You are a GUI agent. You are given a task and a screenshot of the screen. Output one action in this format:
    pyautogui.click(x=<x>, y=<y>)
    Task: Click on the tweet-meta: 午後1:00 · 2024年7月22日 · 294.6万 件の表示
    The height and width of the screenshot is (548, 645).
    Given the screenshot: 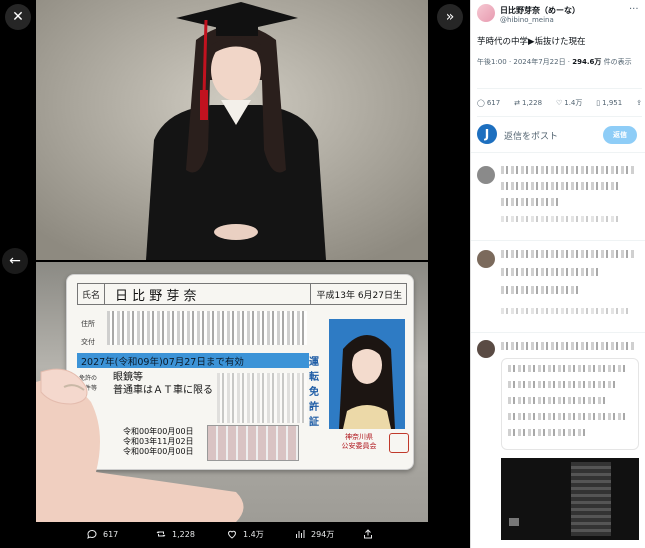 What is the action you would take?
    pyautogui.click(x=557, y=62)
    